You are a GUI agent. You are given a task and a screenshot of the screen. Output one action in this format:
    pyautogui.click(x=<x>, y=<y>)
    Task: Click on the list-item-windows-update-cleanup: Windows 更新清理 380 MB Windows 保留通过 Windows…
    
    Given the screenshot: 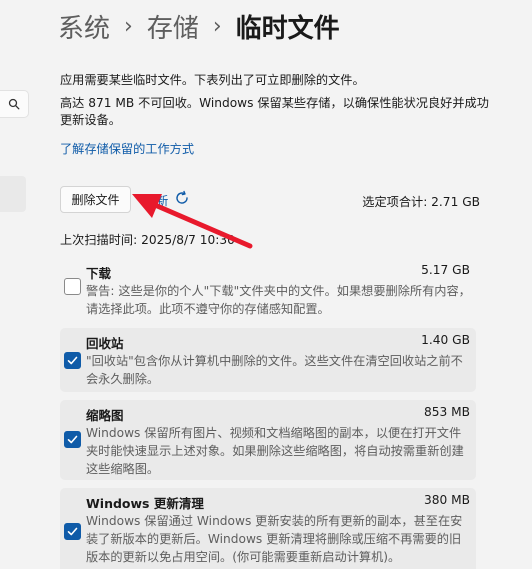 What is the action you would take?
    pyautogui.click(x=268, y=528)
    